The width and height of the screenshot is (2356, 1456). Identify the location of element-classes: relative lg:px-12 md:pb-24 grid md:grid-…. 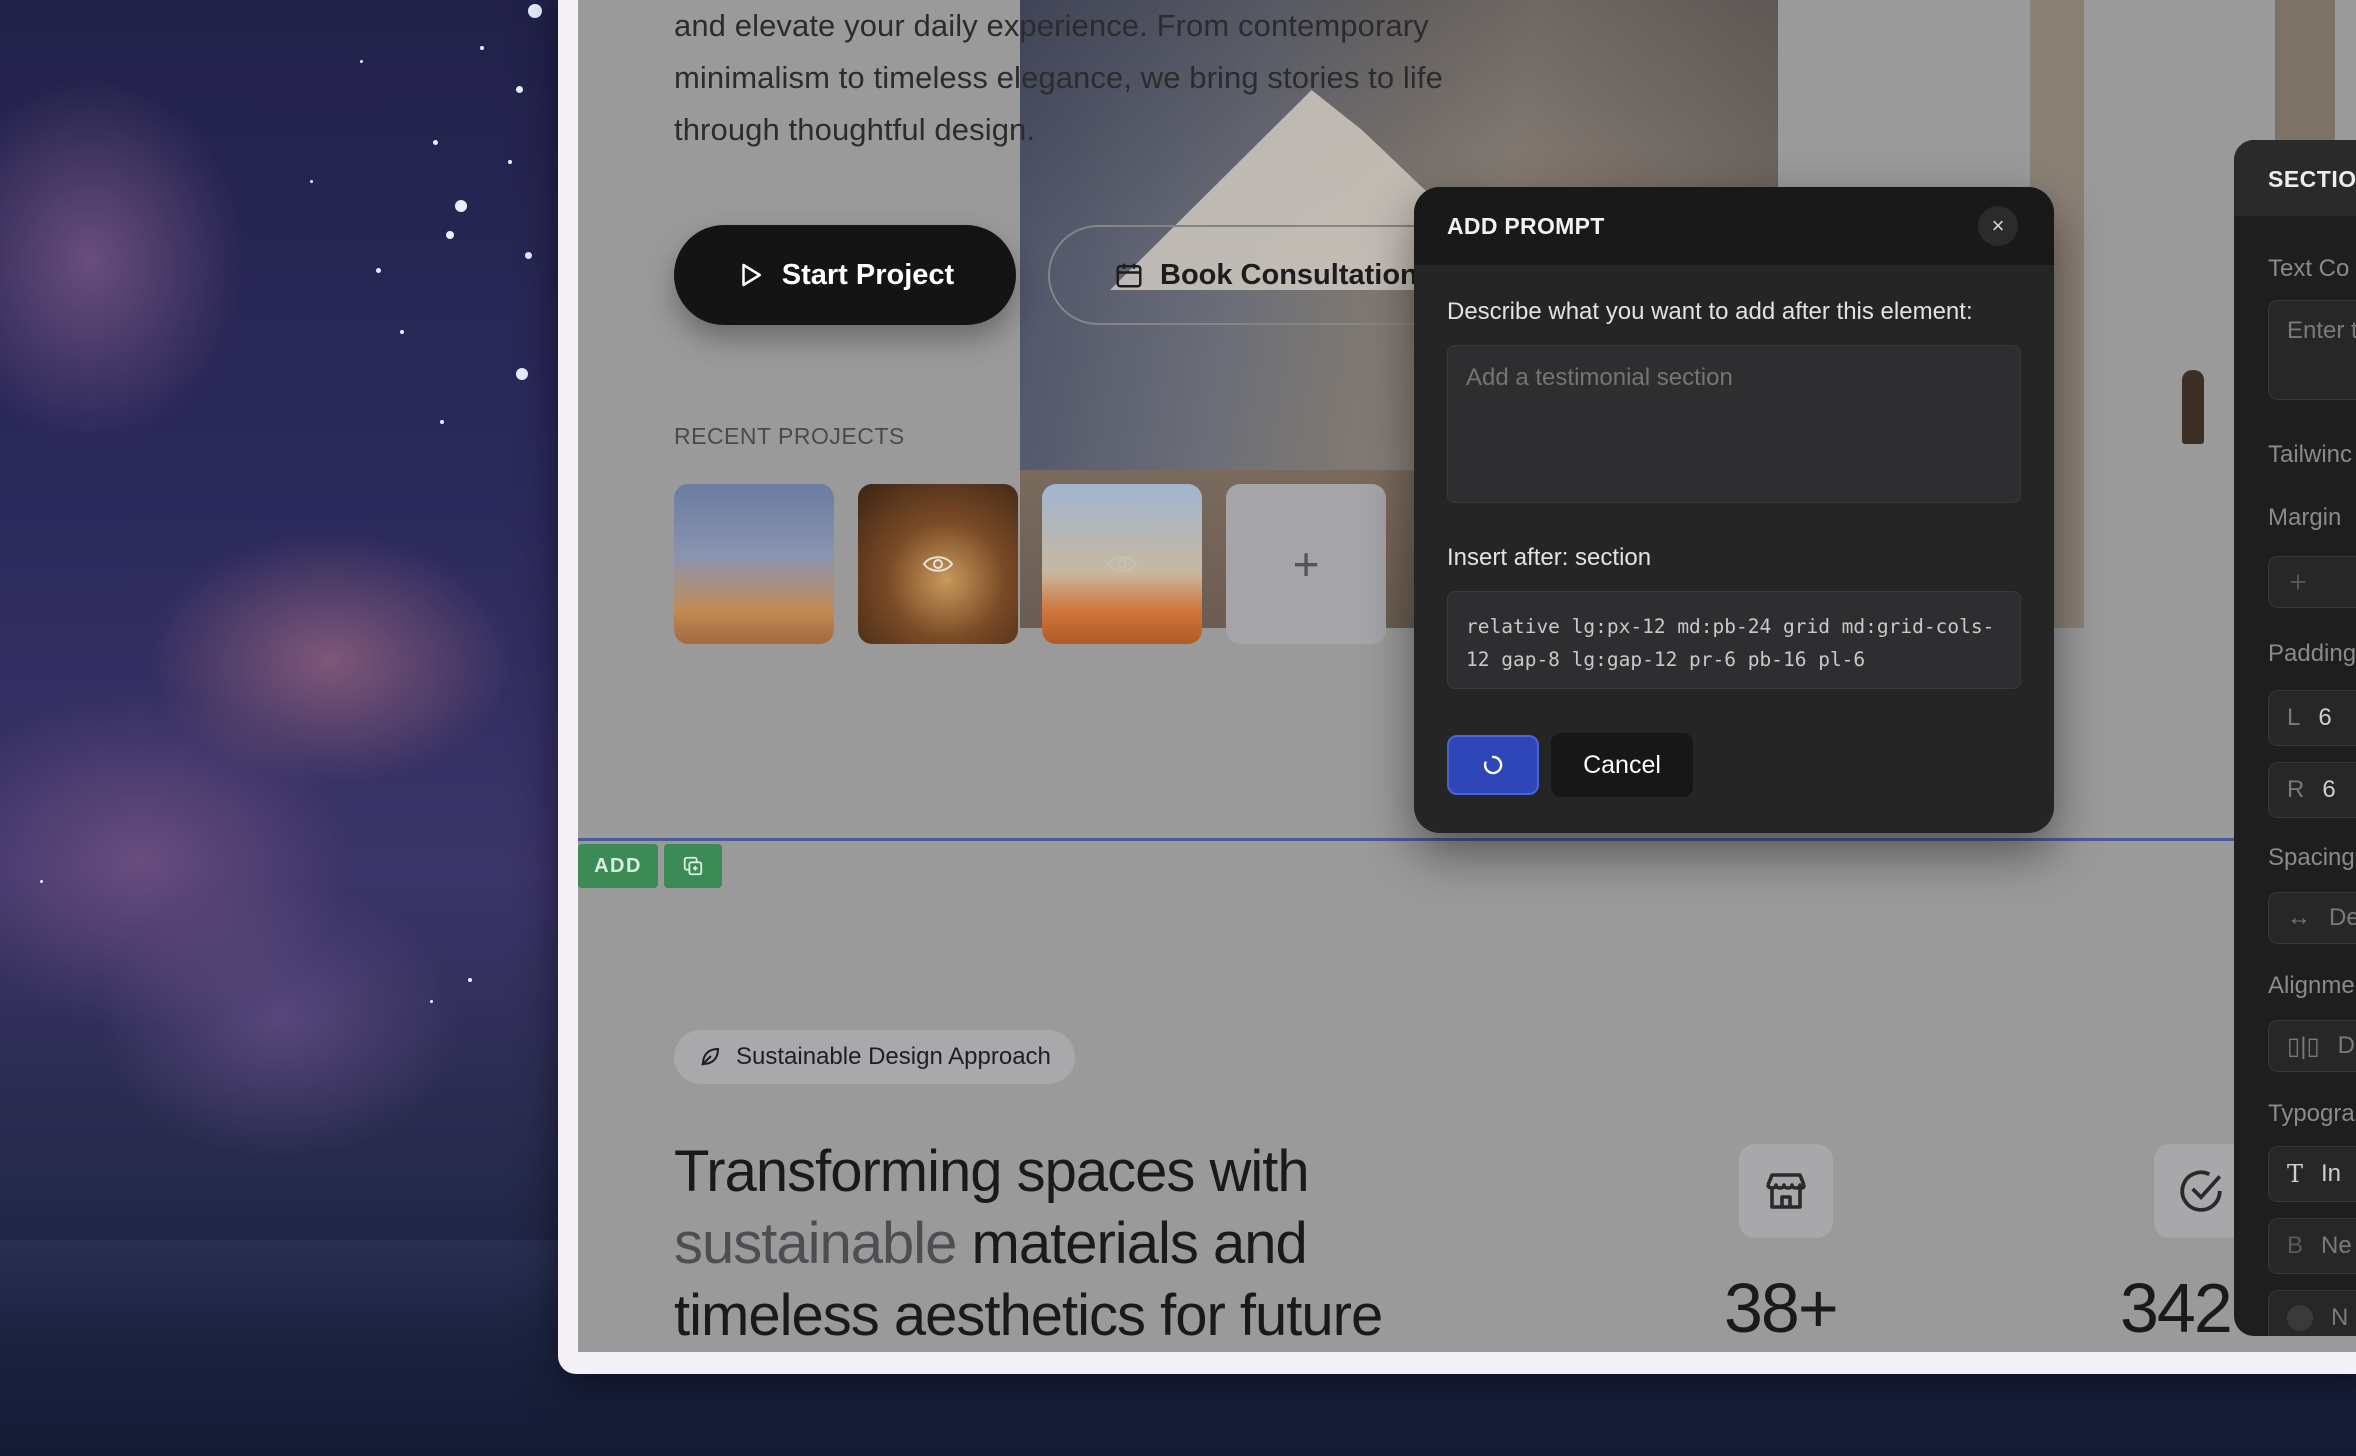
(1734, 640).